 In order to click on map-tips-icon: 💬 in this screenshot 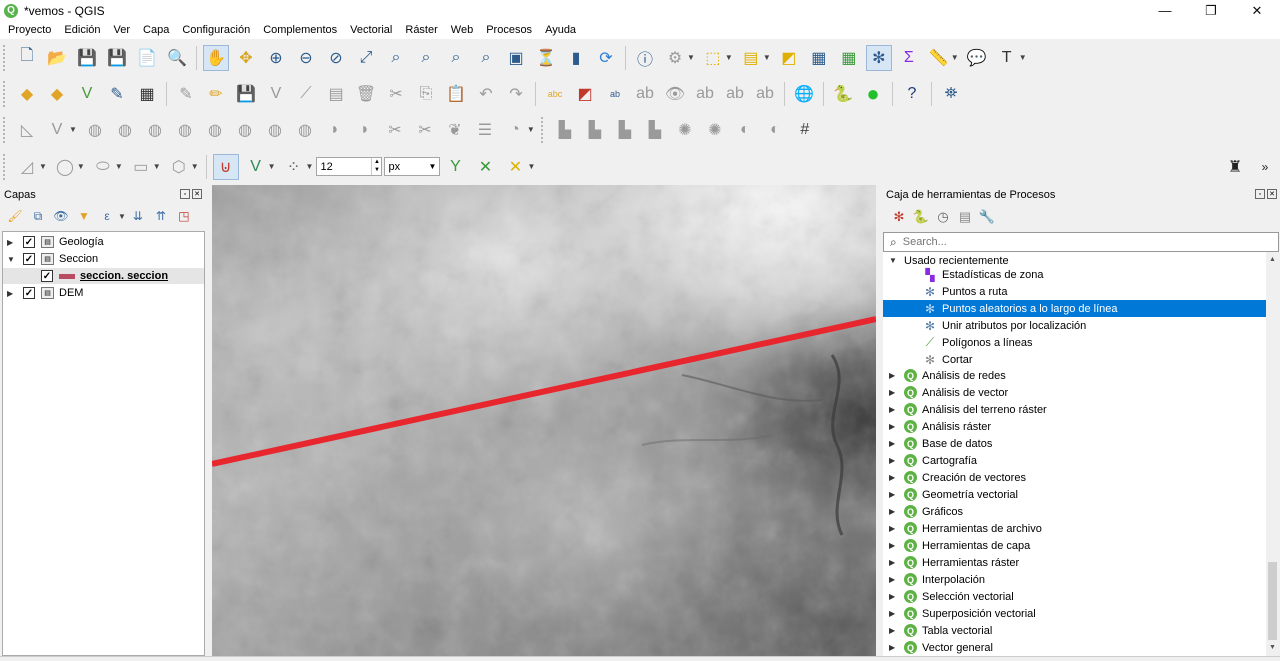, I will do `click(977, 58)`.